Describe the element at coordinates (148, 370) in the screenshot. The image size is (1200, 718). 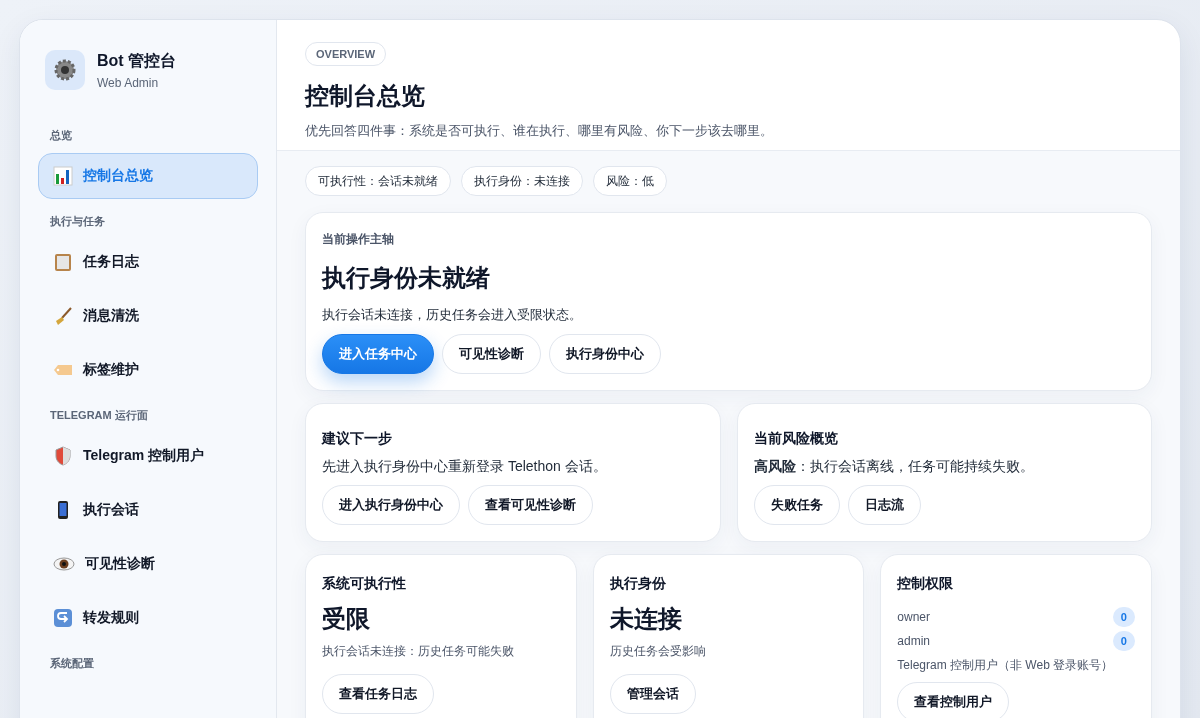
I see `nav-item: 标签维护` at that location.